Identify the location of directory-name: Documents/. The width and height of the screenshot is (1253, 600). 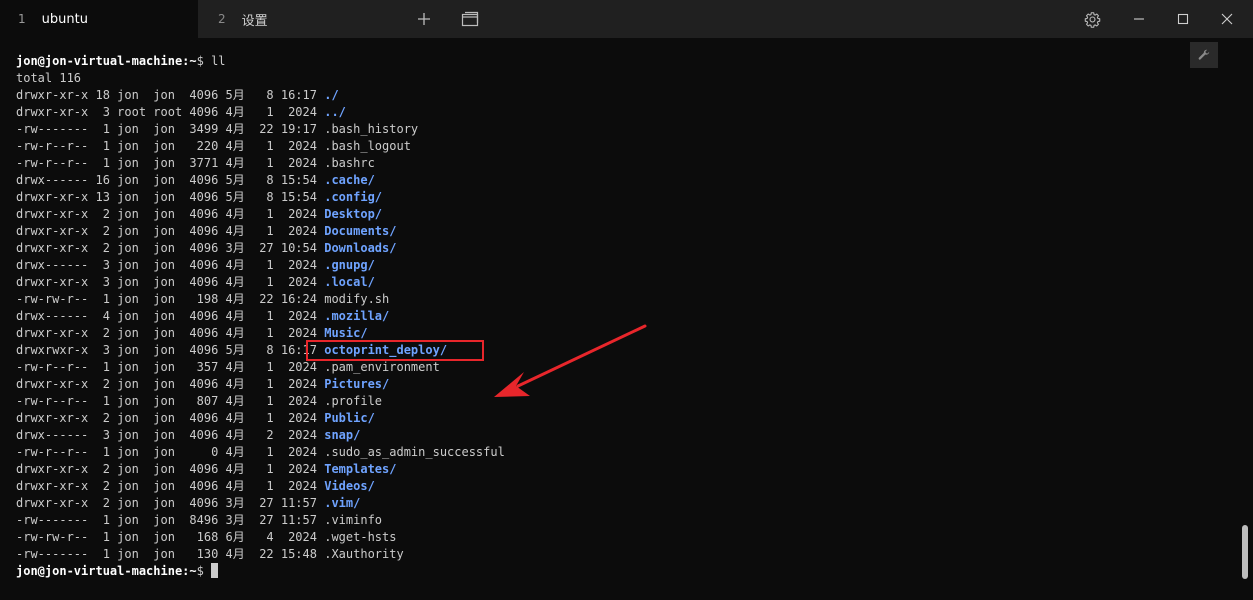
(360, 231).